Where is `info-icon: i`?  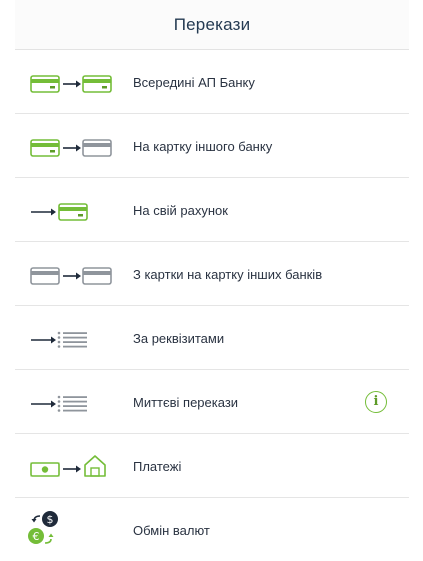
info-icon: i is located at coordinates (376, 401).